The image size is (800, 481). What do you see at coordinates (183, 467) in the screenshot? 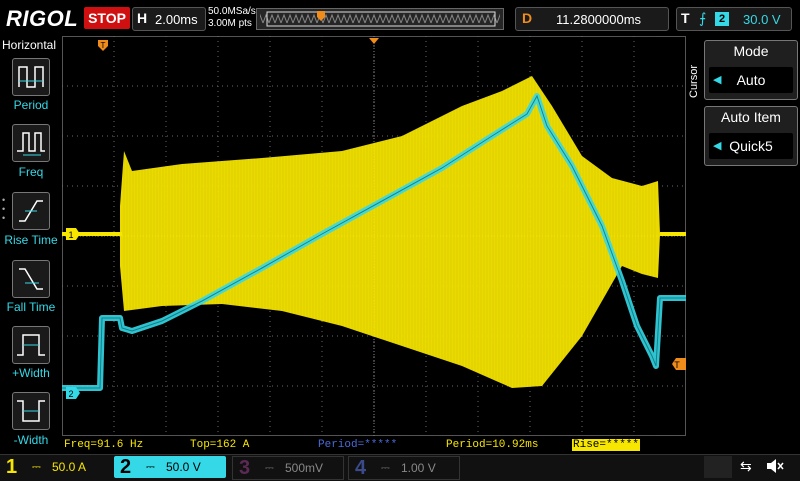
I see `channel-2-scale: 50.0 V` at bounding box center [183, 467].